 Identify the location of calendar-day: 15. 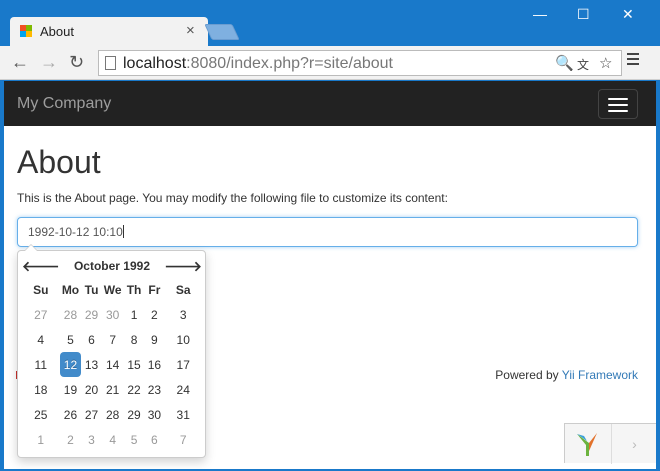
(134, 364).